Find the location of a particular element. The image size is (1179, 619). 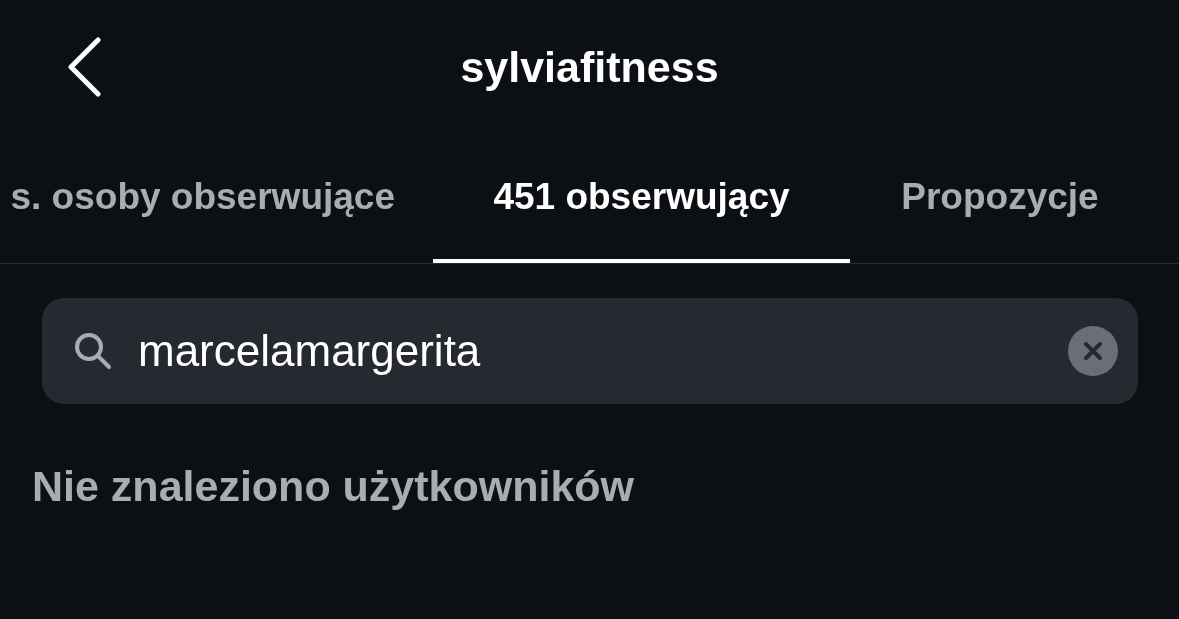

empty-message: Nie znaleziono użytkowników is located at coordinates (334, 486).